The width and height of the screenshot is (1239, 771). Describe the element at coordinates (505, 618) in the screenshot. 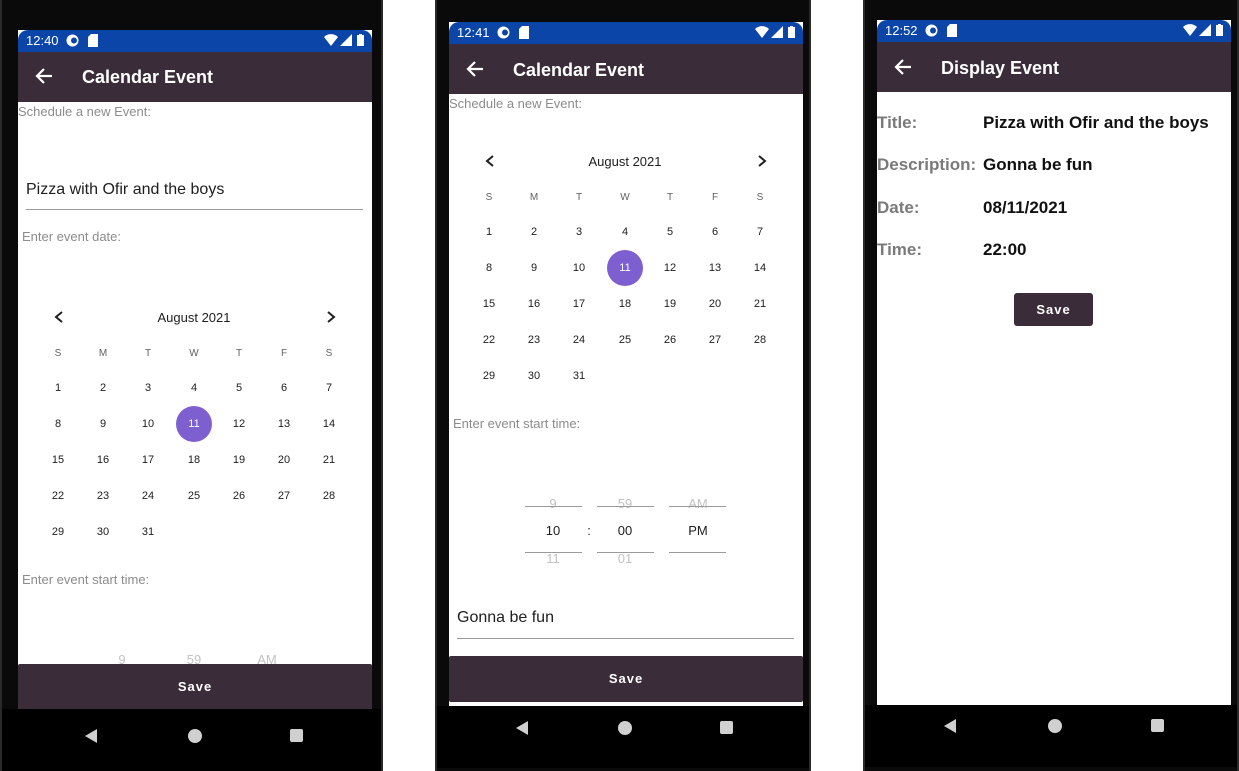

I see `event-description-input: Gonna be fun` at that location.